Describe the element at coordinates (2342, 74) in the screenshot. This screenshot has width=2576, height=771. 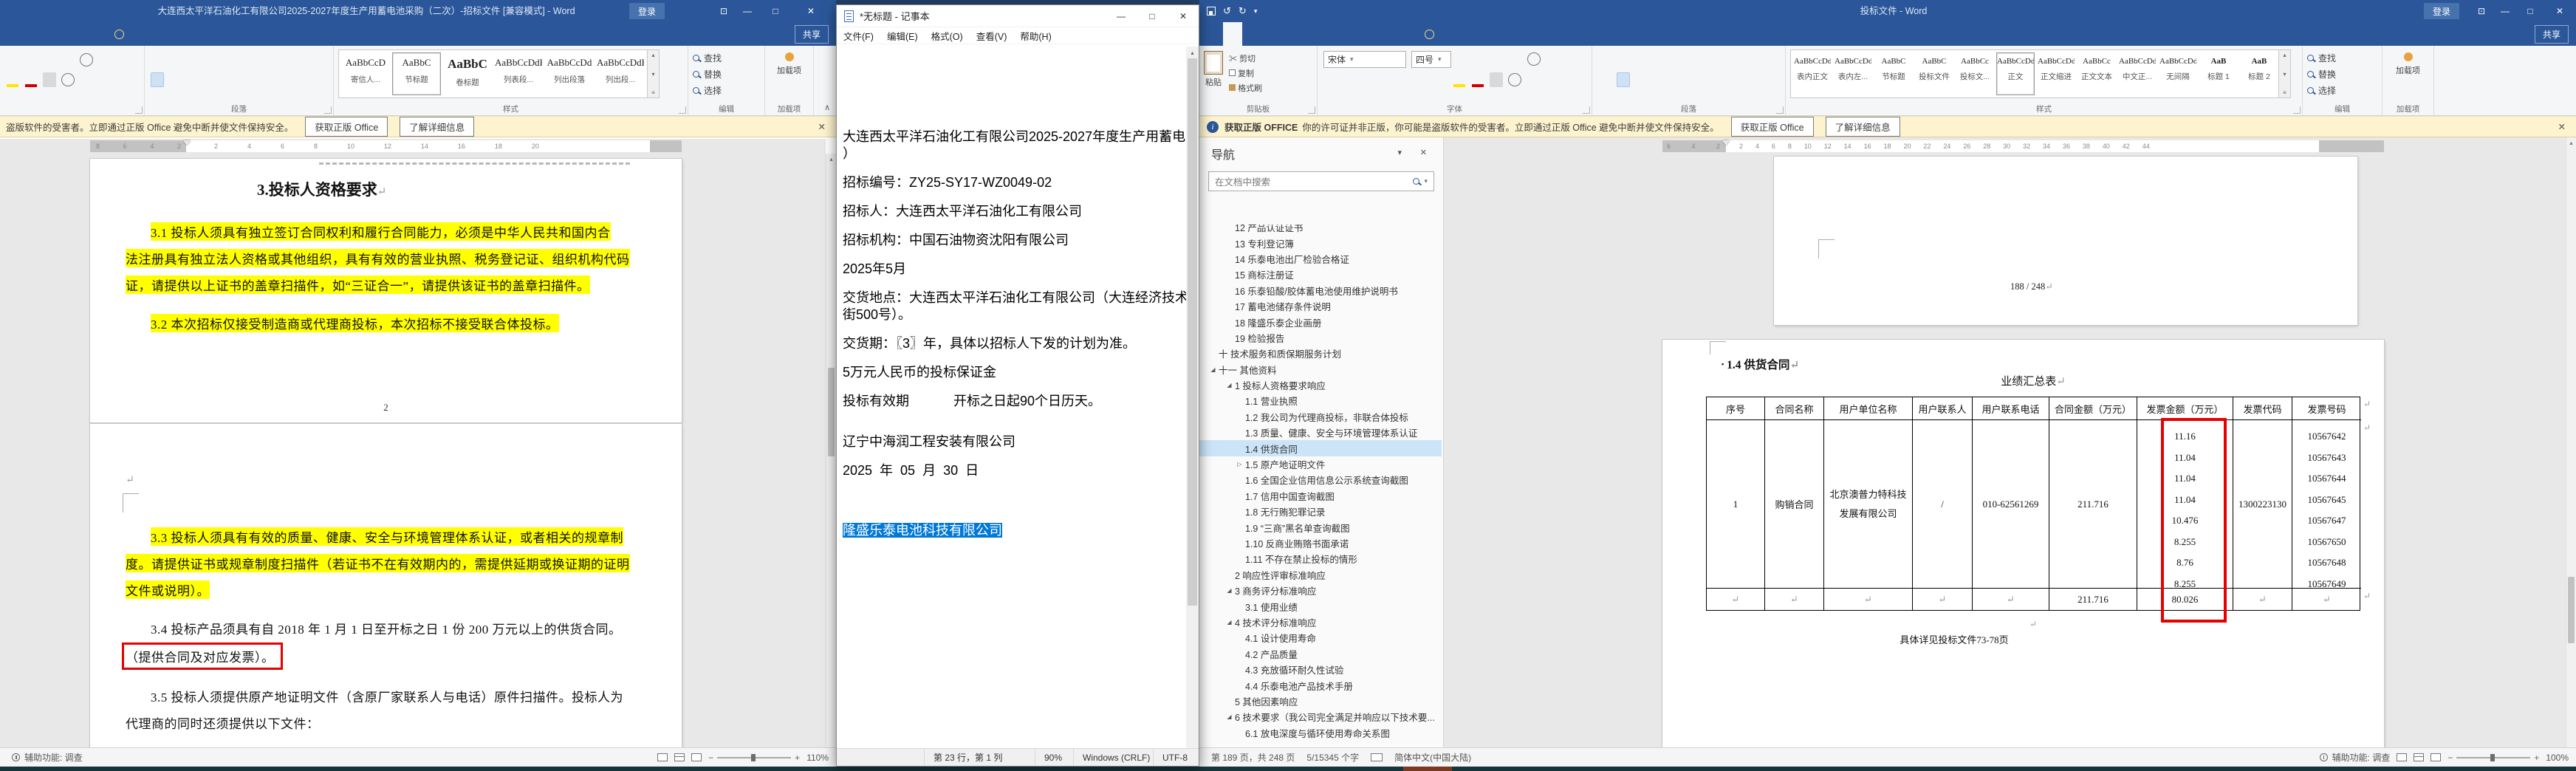
I see `editing-command: 替换` at that location.